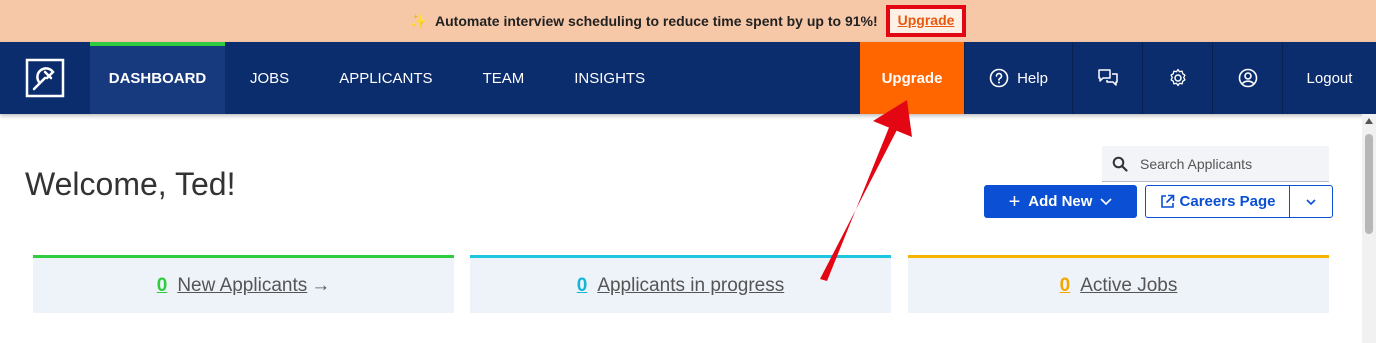  What do you see at coordinates (321, 285) in the screenshot?
I see `arrow-right-icon: →` at bounding box center [321, 285].